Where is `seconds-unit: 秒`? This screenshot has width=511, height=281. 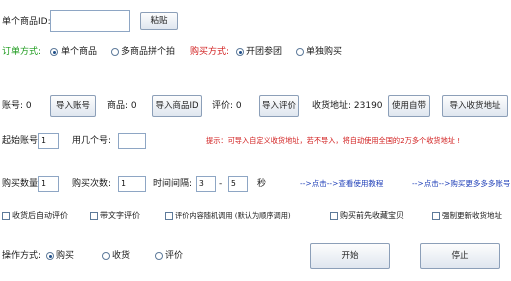
seconds-unit: 秒 is located at coordinates (262, 184).